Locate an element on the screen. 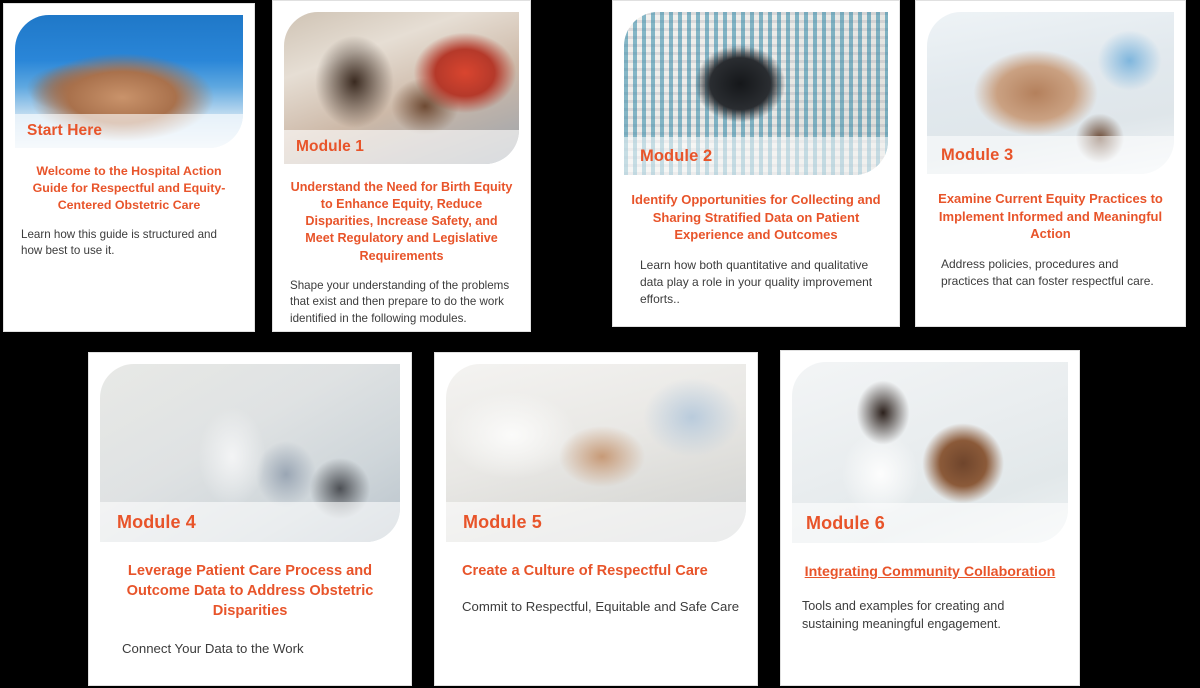  card-badge-label: Module 4 is located at coordinates (156, 521).